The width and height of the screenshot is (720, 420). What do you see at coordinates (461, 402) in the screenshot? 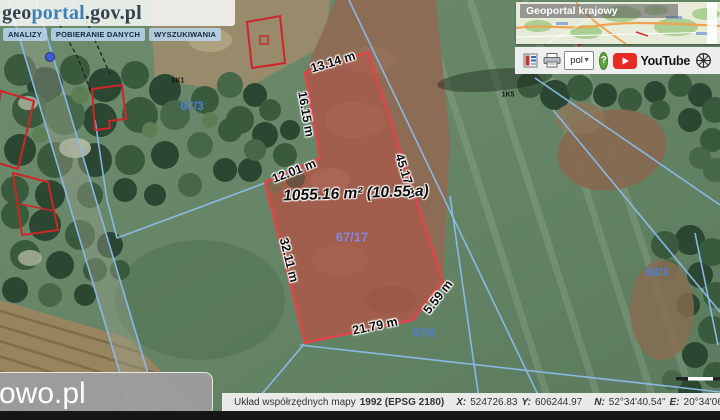
I see `x-label: X:` at bounding box center [461, 402].